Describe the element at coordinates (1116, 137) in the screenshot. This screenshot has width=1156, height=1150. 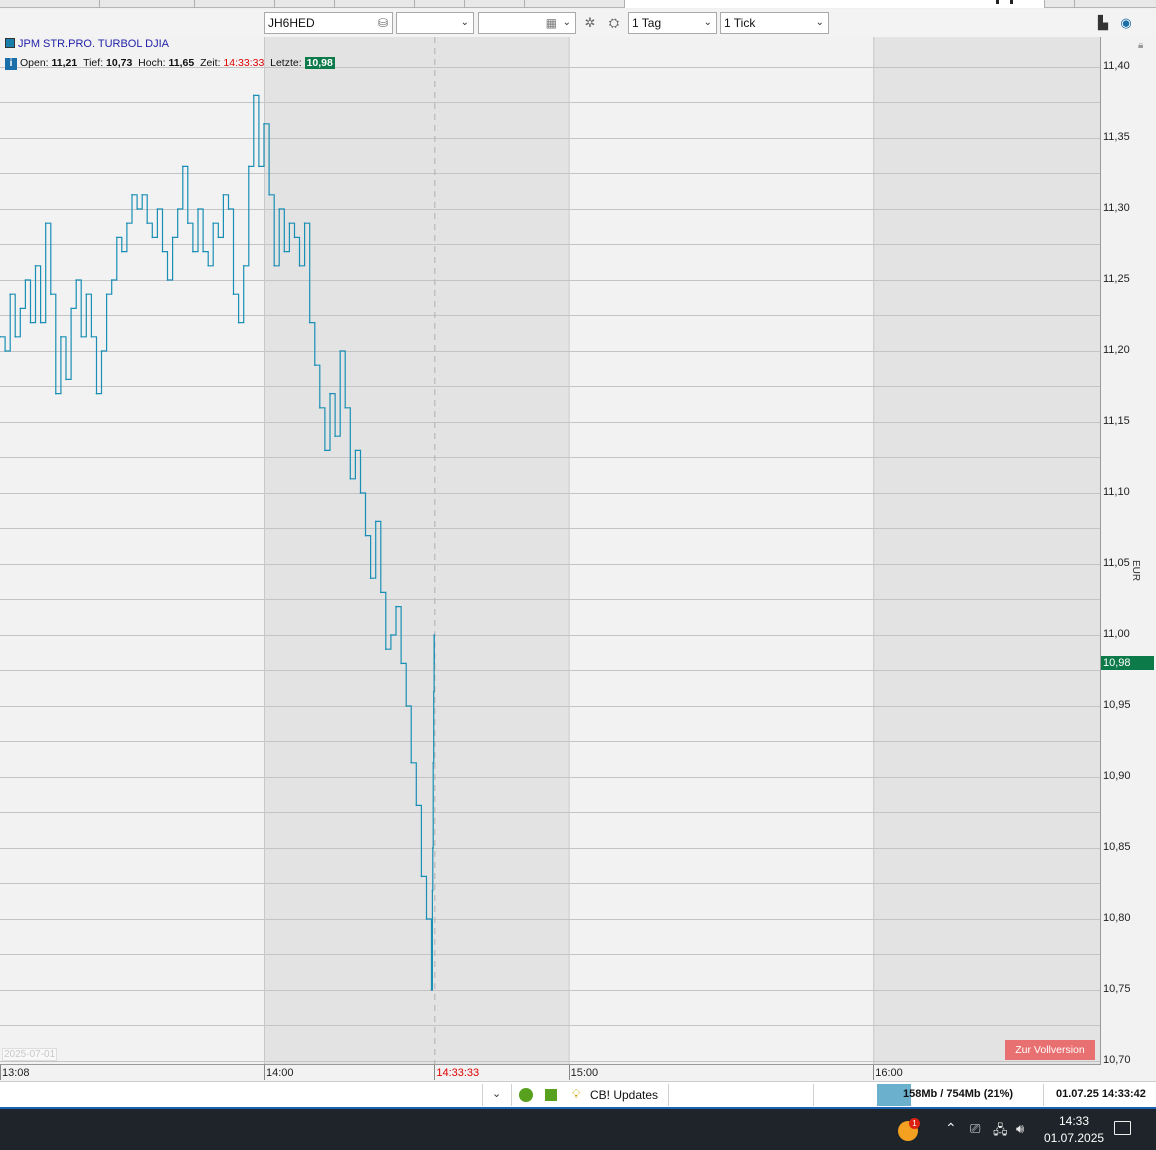
I see `y-tick-label: 11,35` at that location.